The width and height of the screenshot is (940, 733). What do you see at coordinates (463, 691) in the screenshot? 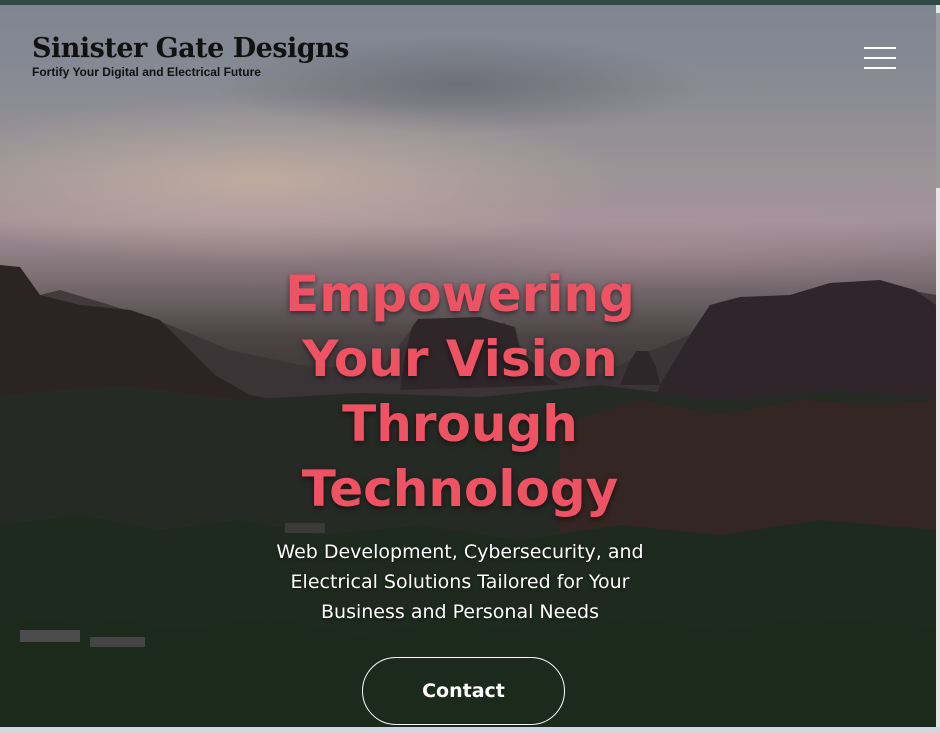
I see `contact-button: Contact` at bounding box center [463, 691].